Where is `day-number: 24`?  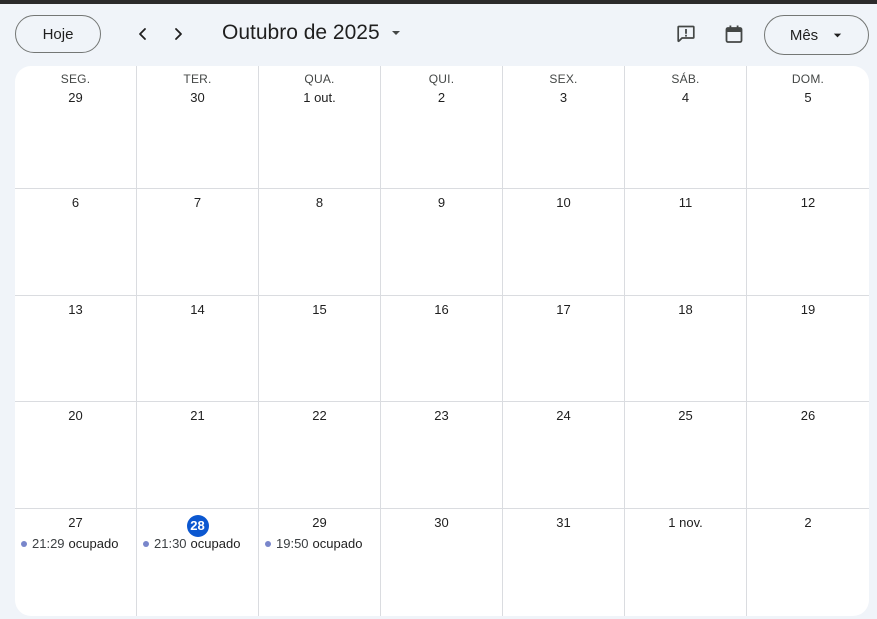 day-number: 24 is located at coordinates (563, 418).